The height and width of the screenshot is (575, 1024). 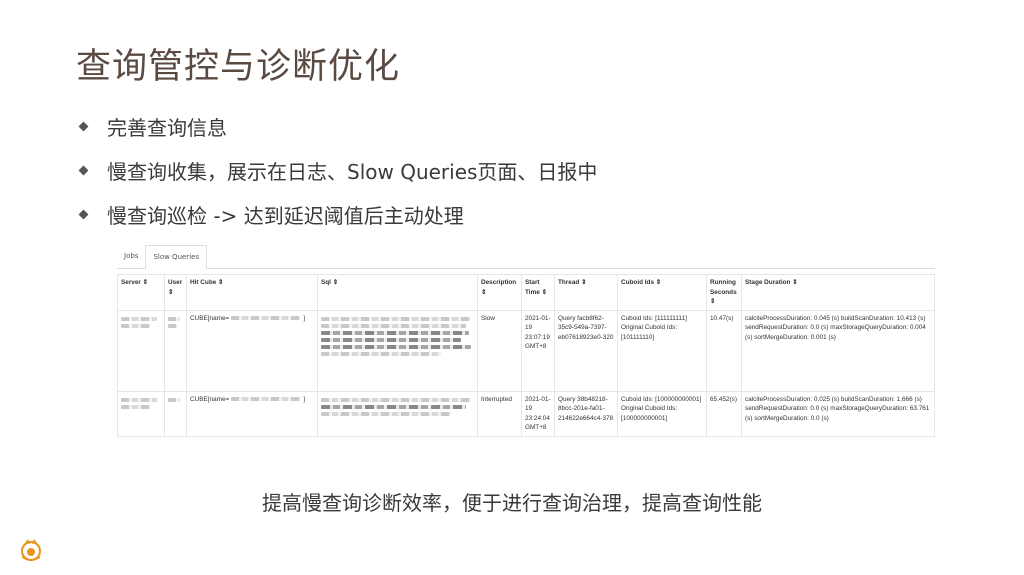 I want to click on rabbit-logo-icon, so click(x=31, y=550).